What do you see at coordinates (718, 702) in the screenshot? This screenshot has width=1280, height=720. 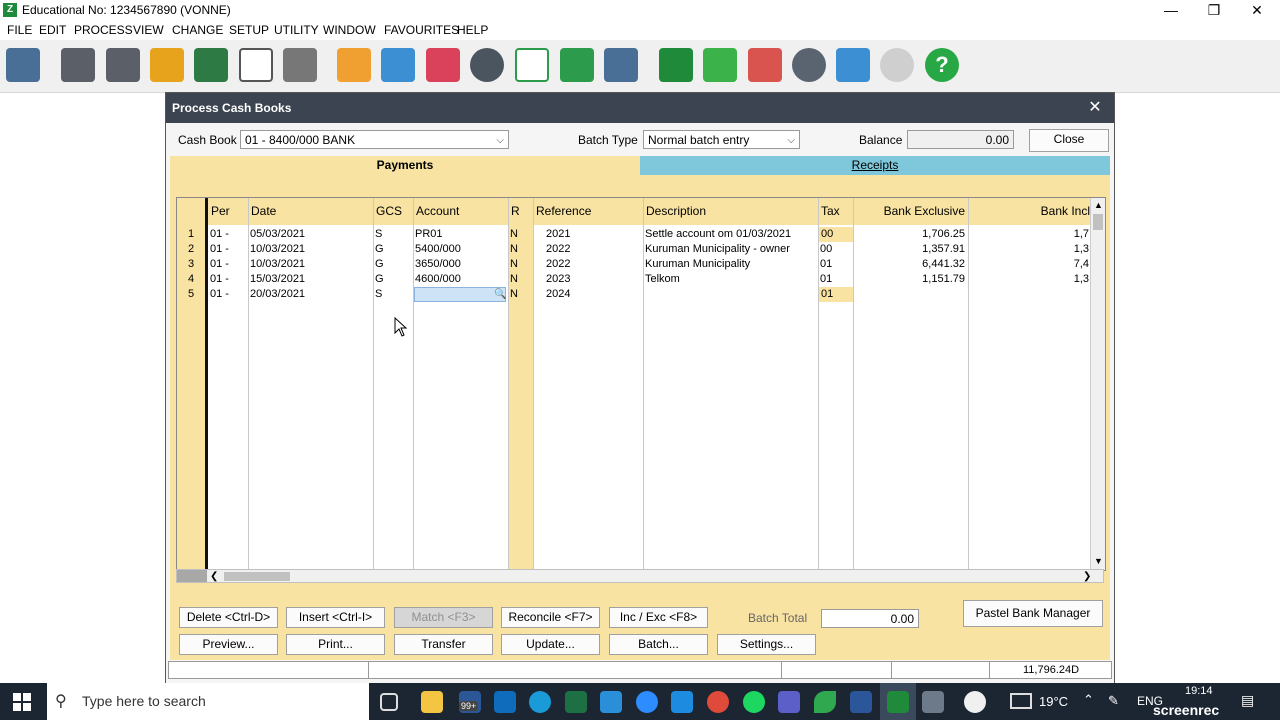 I see `chrome-icon` at bounding box center [718, 702].